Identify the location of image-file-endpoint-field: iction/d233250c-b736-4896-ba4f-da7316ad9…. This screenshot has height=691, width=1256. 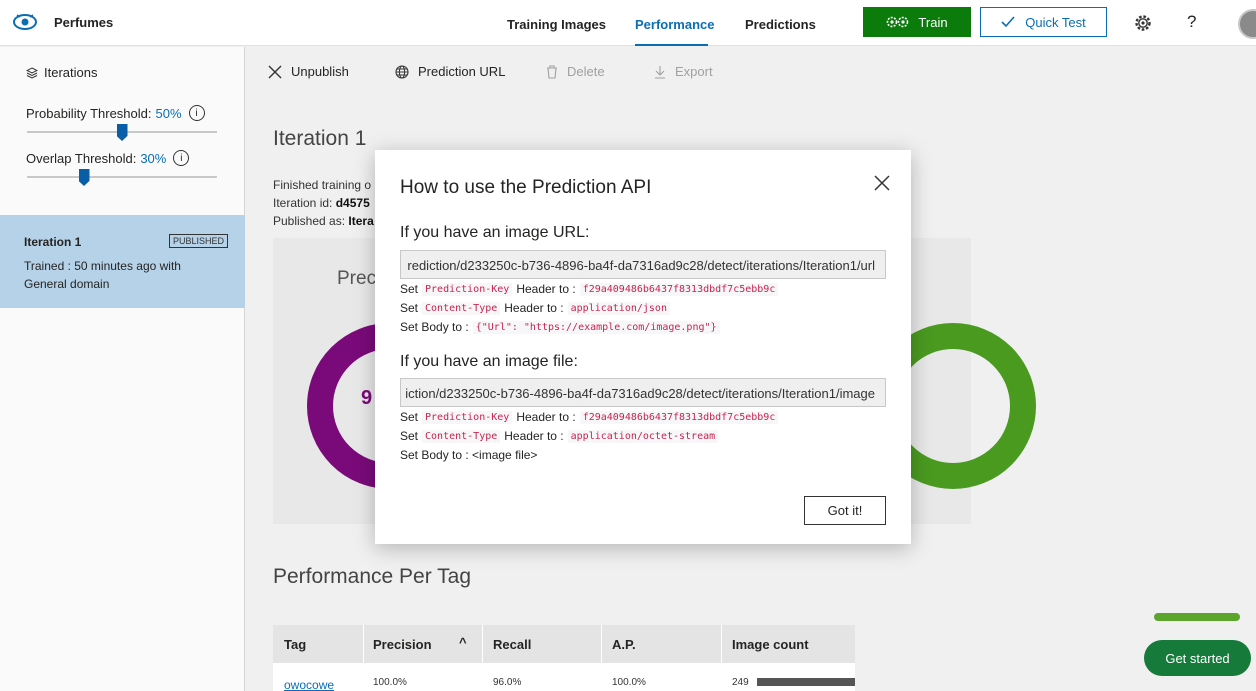
(643, 392).